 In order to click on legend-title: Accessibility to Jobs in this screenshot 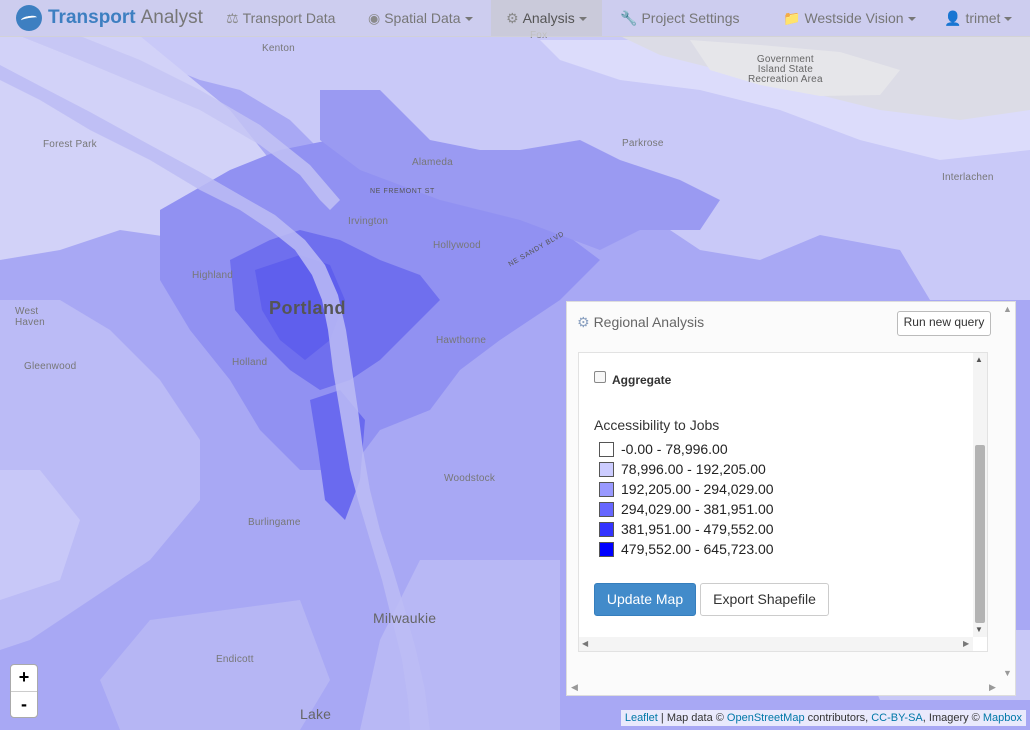, I will do `click(657, 425)`.